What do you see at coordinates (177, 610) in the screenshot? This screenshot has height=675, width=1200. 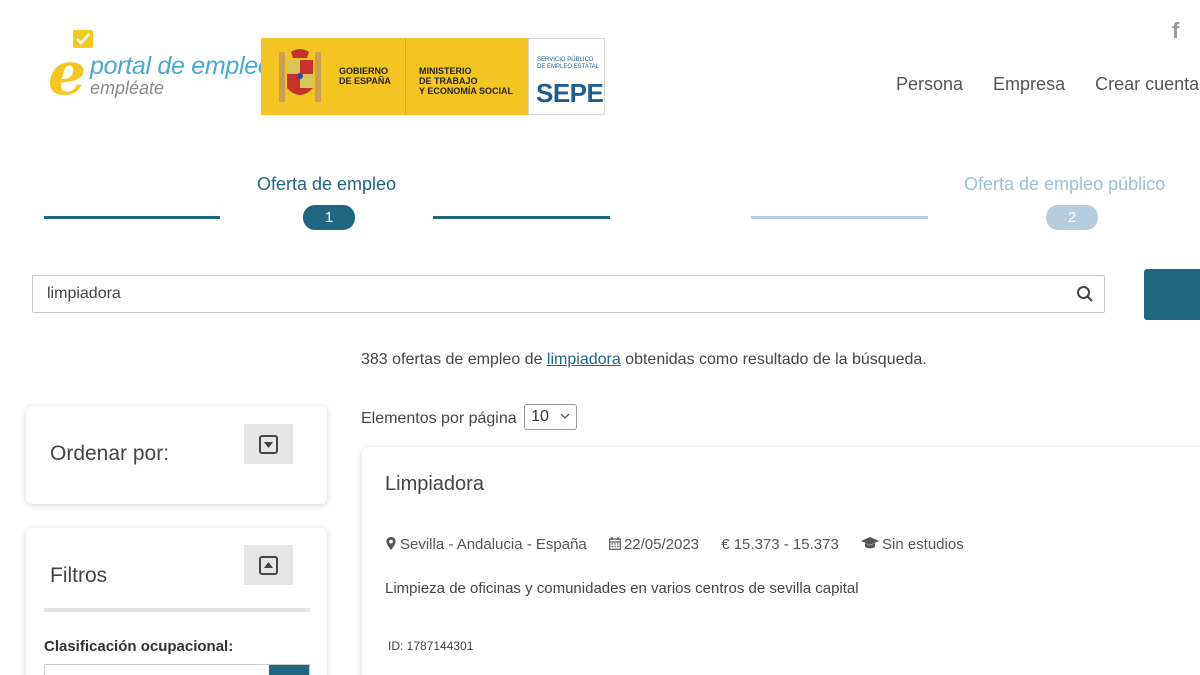 I see `filter-divider` at bounding box center [177, 610].